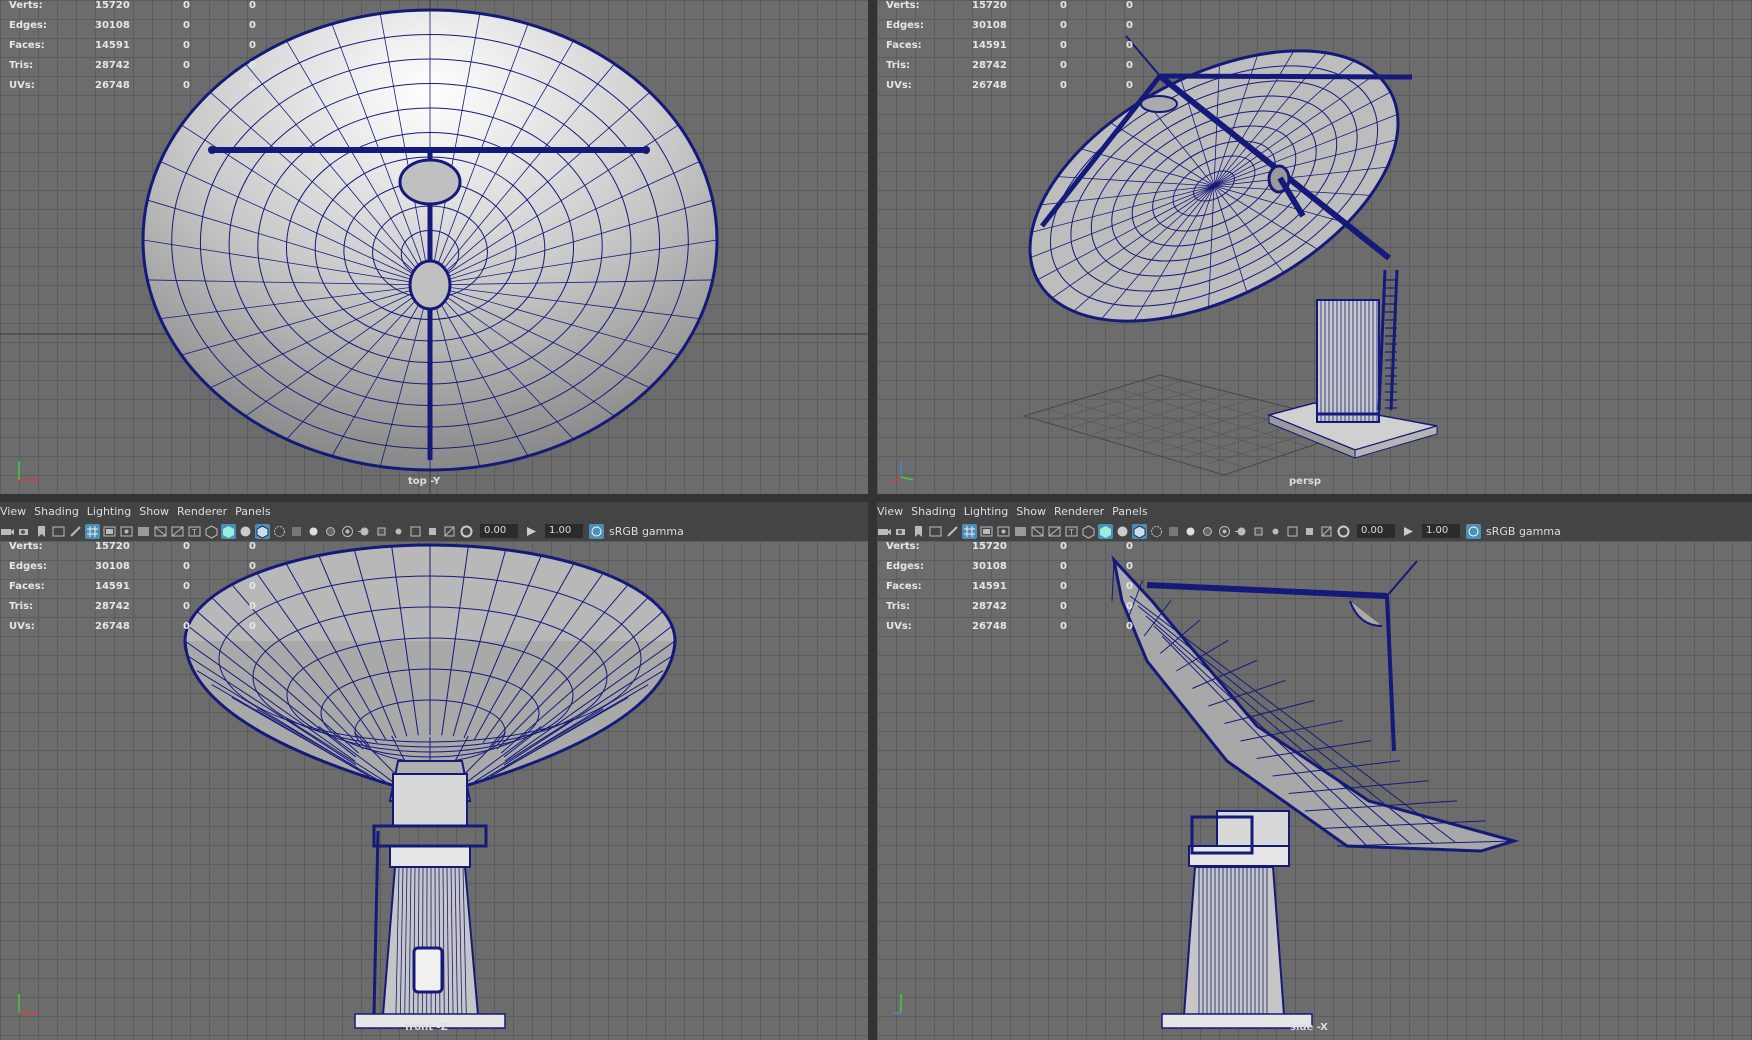 This screenshot has width=1752, height=1040. I want to click on pane-splitter-horizontal, so click(876, 498).